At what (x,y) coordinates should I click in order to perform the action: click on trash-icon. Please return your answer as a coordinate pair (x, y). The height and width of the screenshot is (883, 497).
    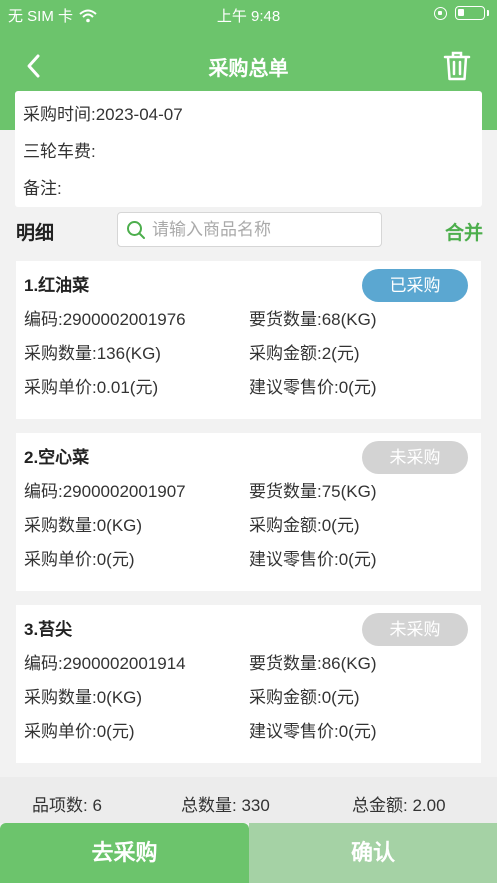
    Looking at the image, I should click on (457, 66).